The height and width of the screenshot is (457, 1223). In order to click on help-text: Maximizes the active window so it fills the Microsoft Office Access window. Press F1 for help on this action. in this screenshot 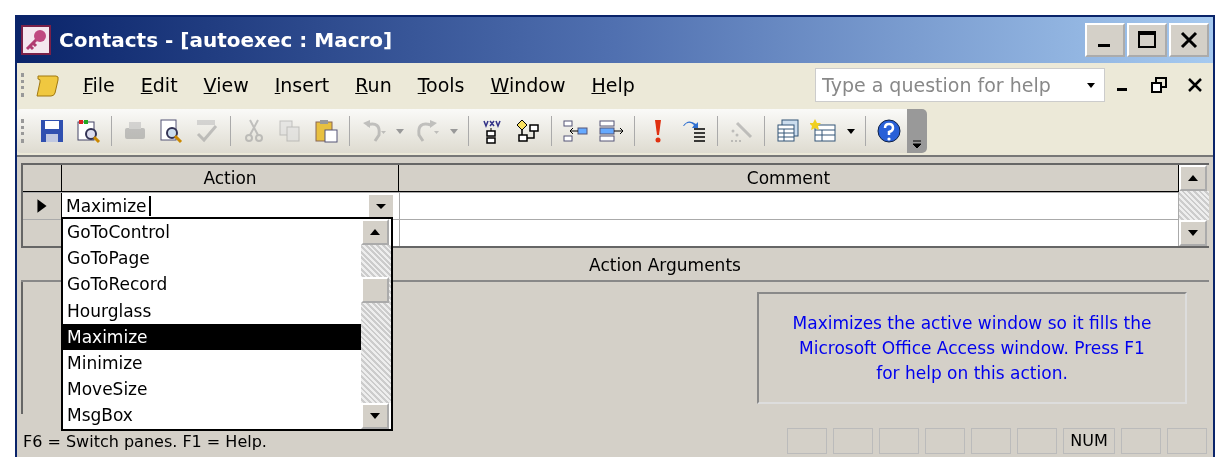, I will do `click(972, 348)`.